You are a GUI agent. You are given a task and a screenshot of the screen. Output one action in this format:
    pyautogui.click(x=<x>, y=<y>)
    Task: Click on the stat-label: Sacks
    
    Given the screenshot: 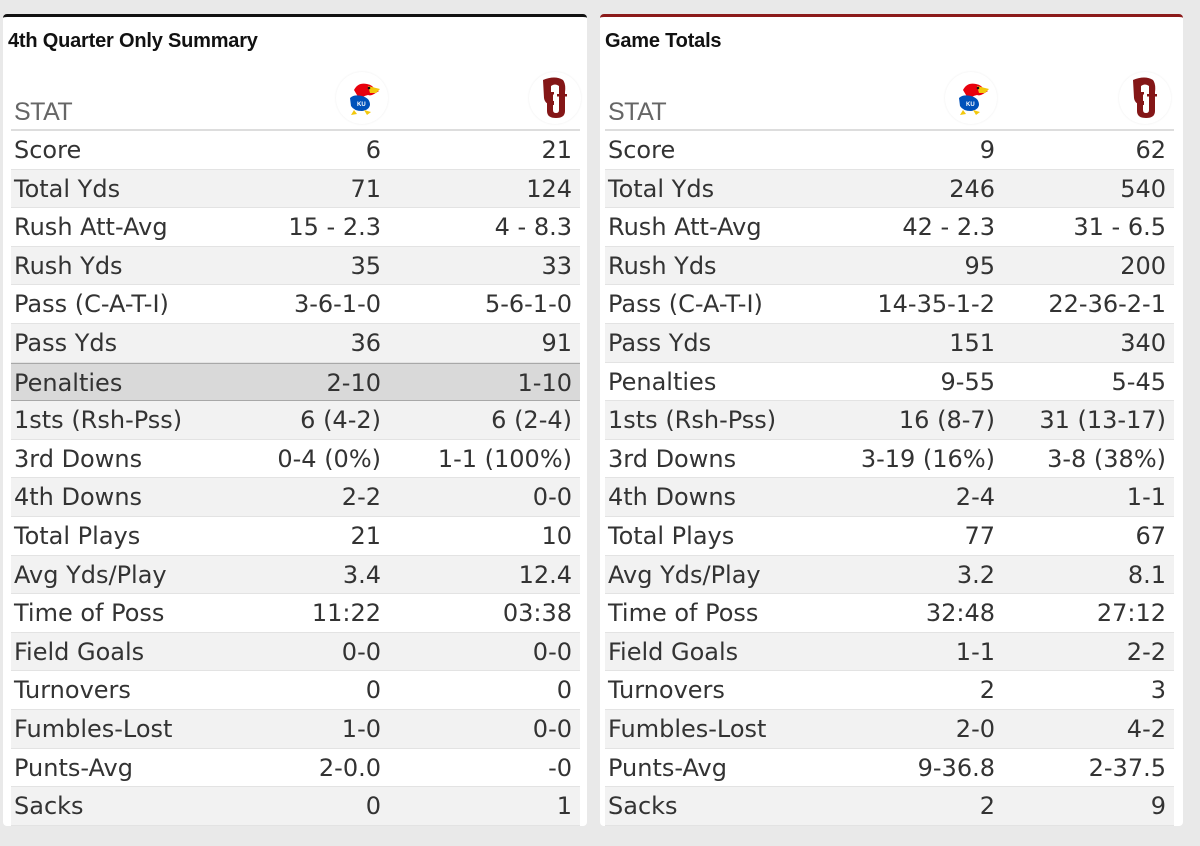 What is the action you would take?
    pyautogui.click(x=49, y=806)
    